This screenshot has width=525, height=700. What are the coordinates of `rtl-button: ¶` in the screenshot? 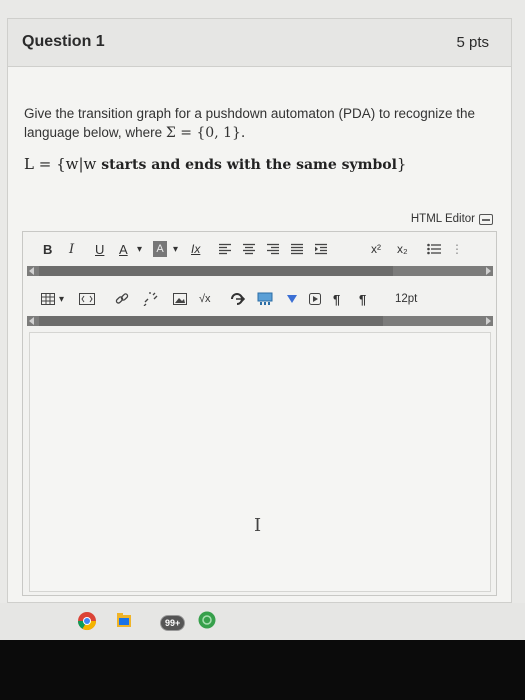 It's located at (362, 299).